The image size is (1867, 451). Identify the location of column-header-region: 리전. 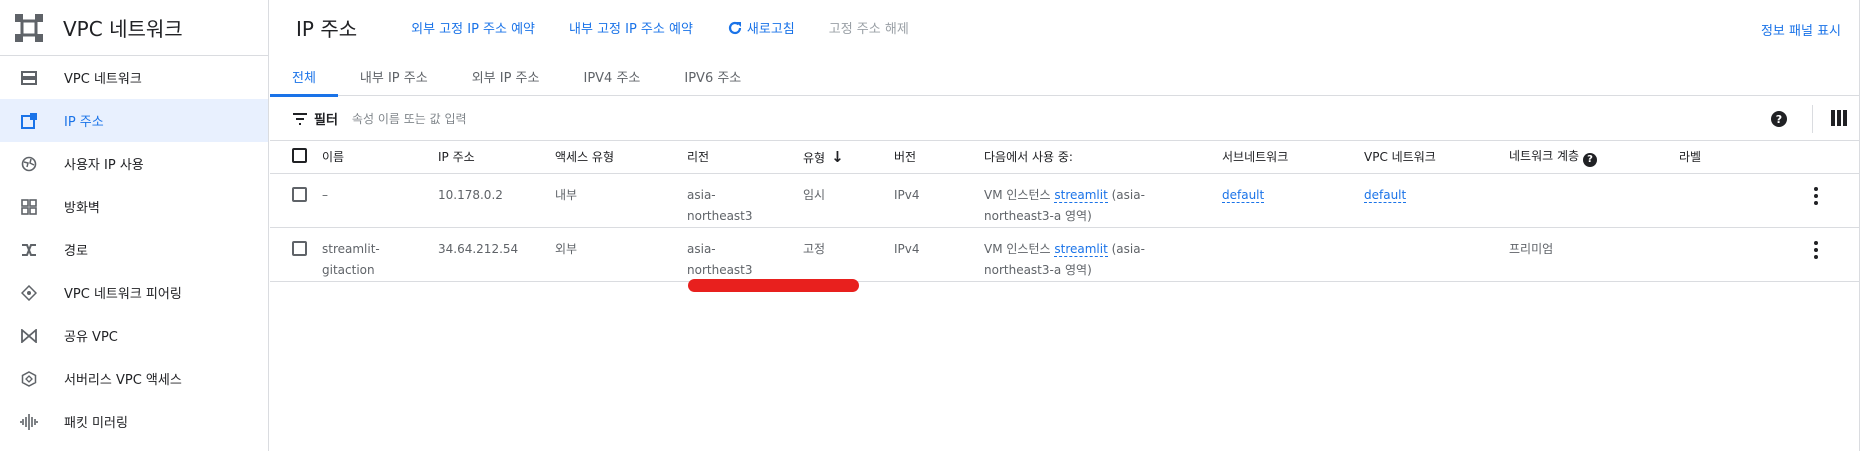
(745, 157).